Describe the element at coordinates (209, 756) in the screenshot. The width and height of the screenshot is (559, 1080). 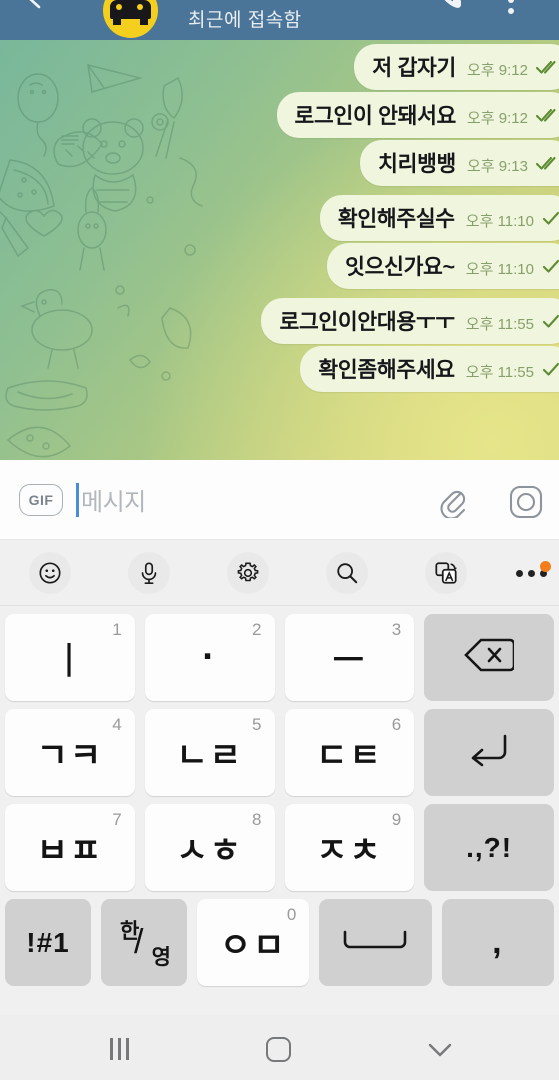
I see `key-label: ㄴㄹ` at that location.